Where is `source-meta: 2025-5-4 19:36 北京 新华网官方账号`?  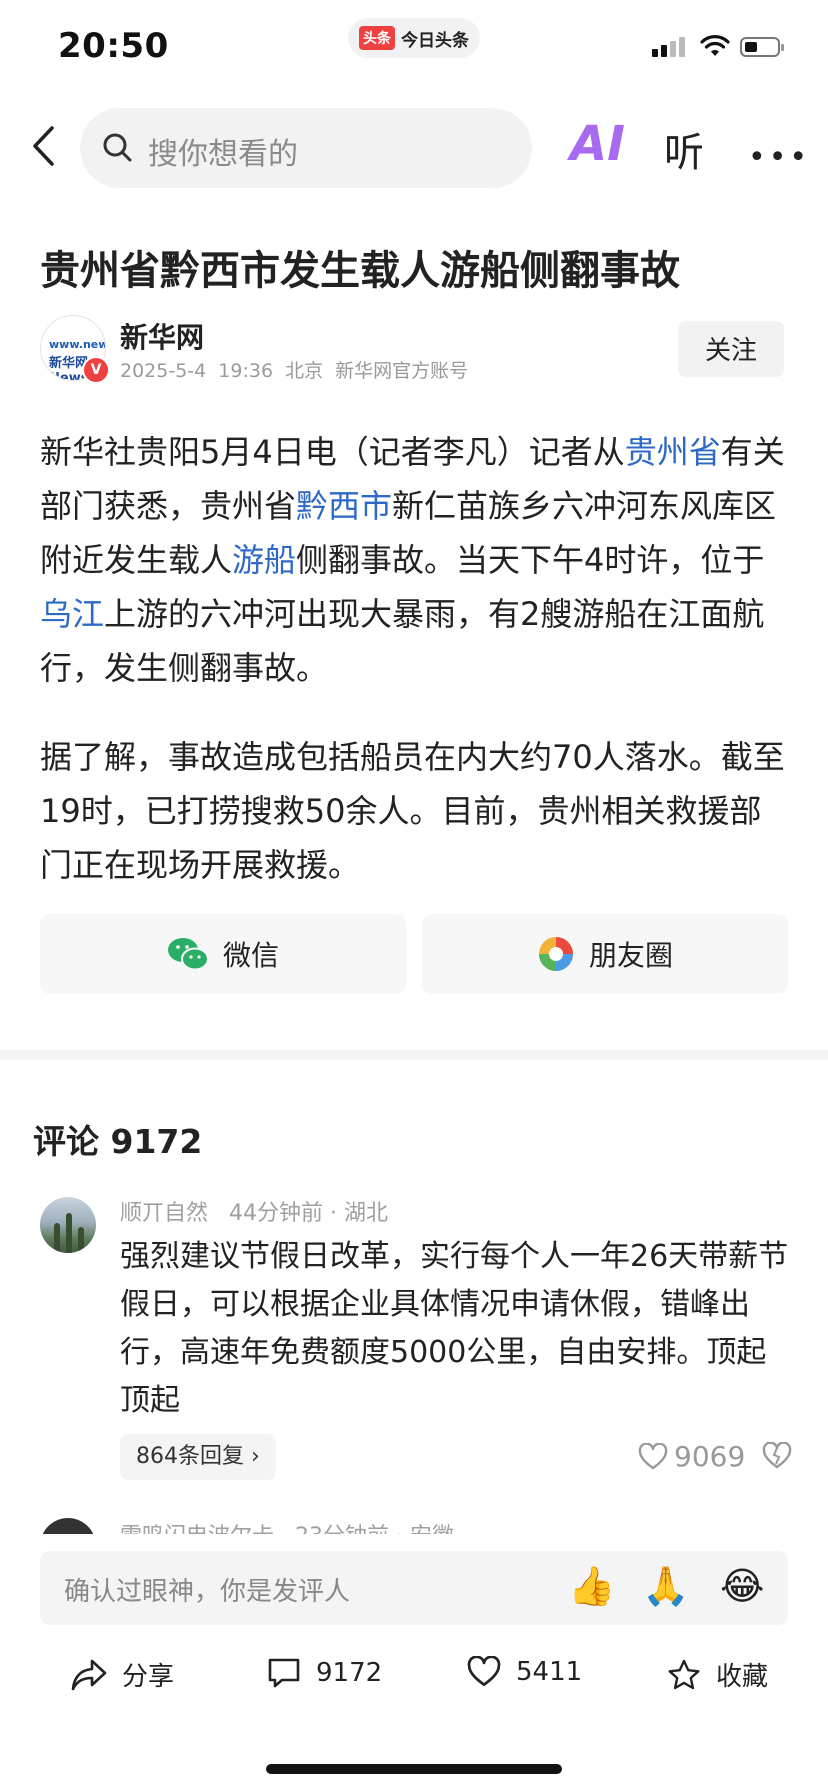
source-meta: 2025-5-4 19:36 北京 新华网官方账号 is located at coordinates (294, 369).